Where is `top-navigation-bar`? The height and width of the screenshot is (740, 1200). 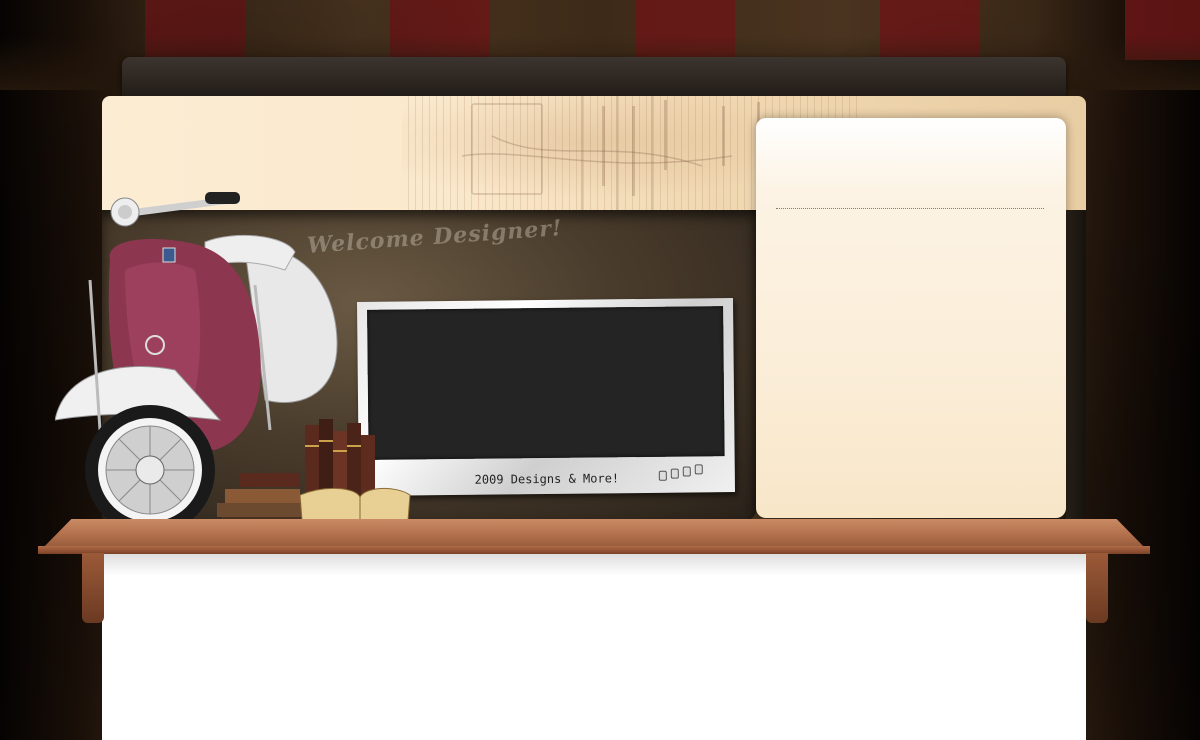 top-navigation-bar is located at coordinates (594, 77).